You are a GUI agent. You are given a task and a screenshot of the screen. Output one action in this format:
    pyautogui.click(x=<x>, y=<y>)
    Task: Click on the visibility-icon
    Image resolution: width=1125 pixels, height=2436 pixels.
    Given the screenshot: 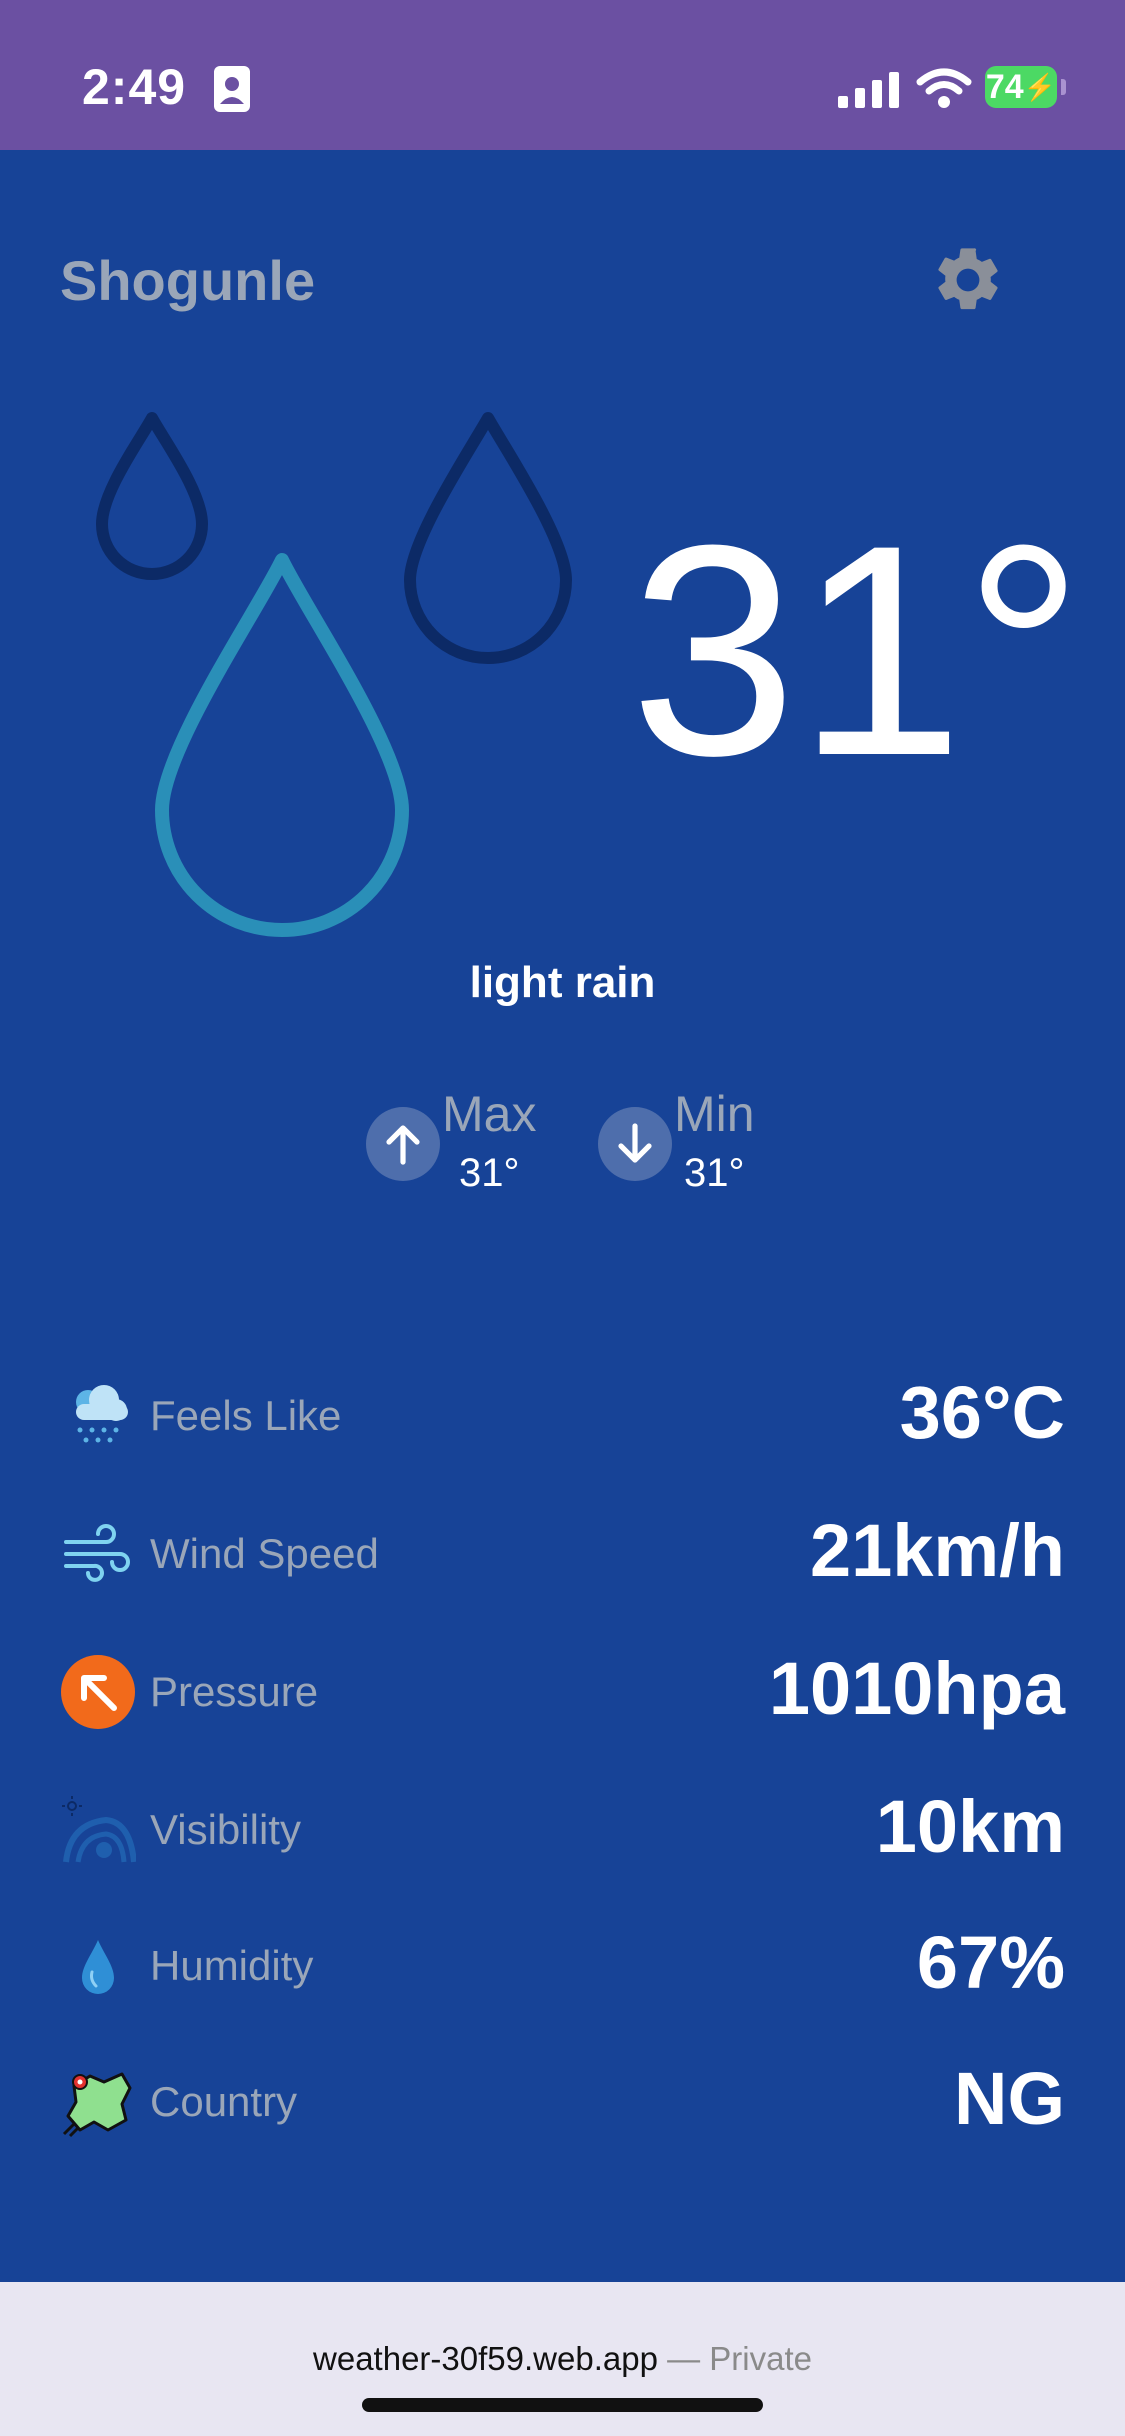 What is the action you would take?
    pyautogui.click(x=99, y=1829)
    